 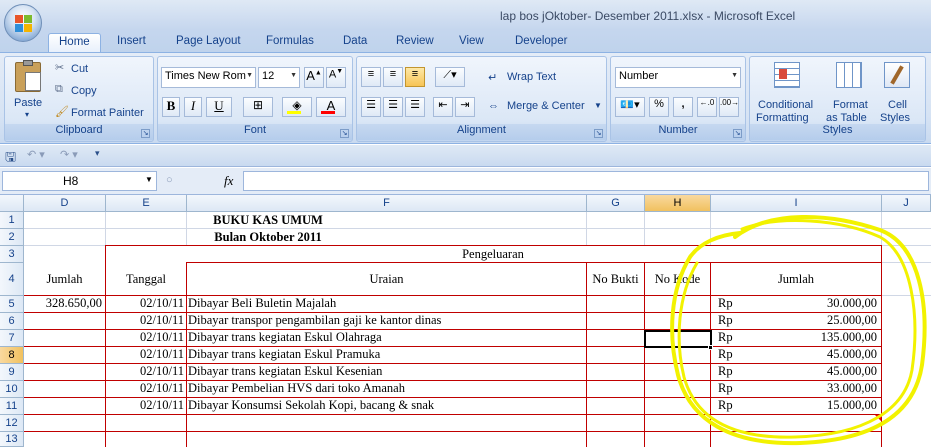 I want to click on copy-icon: ⧉, so click(x=59, y=89).